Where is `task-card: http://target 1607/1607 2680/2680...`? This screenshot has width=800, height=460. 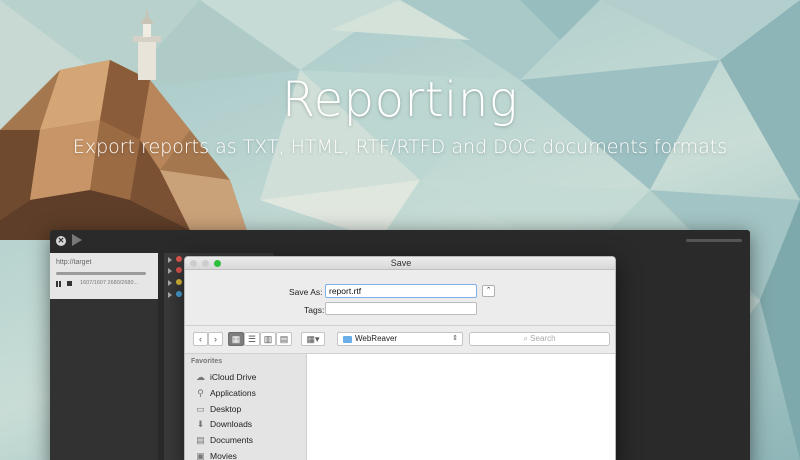 task-card: http://target 1607/1607 2680/2680... is located at coordinates (104, 276).